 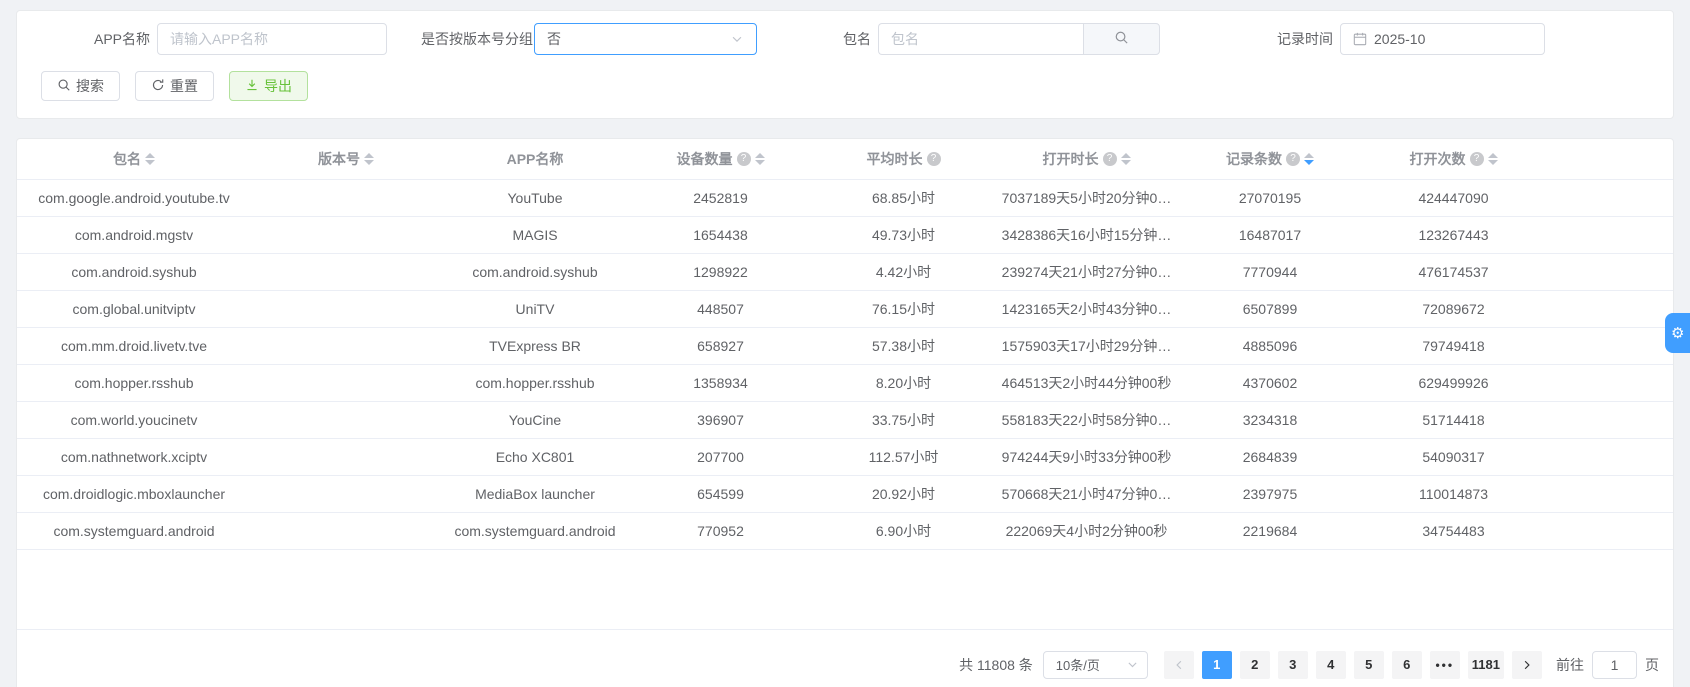 I want to click on page-button-6: 6, so click(x=1406, y=664).